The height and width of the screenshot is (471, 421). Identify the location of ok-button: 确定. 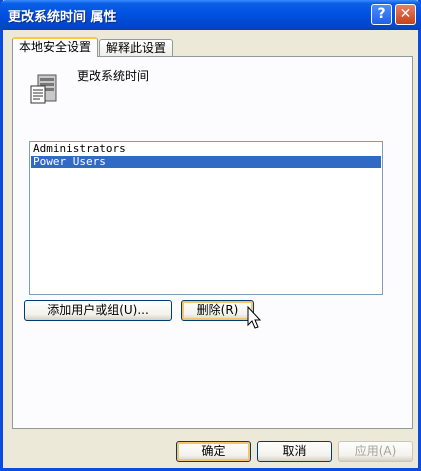
(213, 451).